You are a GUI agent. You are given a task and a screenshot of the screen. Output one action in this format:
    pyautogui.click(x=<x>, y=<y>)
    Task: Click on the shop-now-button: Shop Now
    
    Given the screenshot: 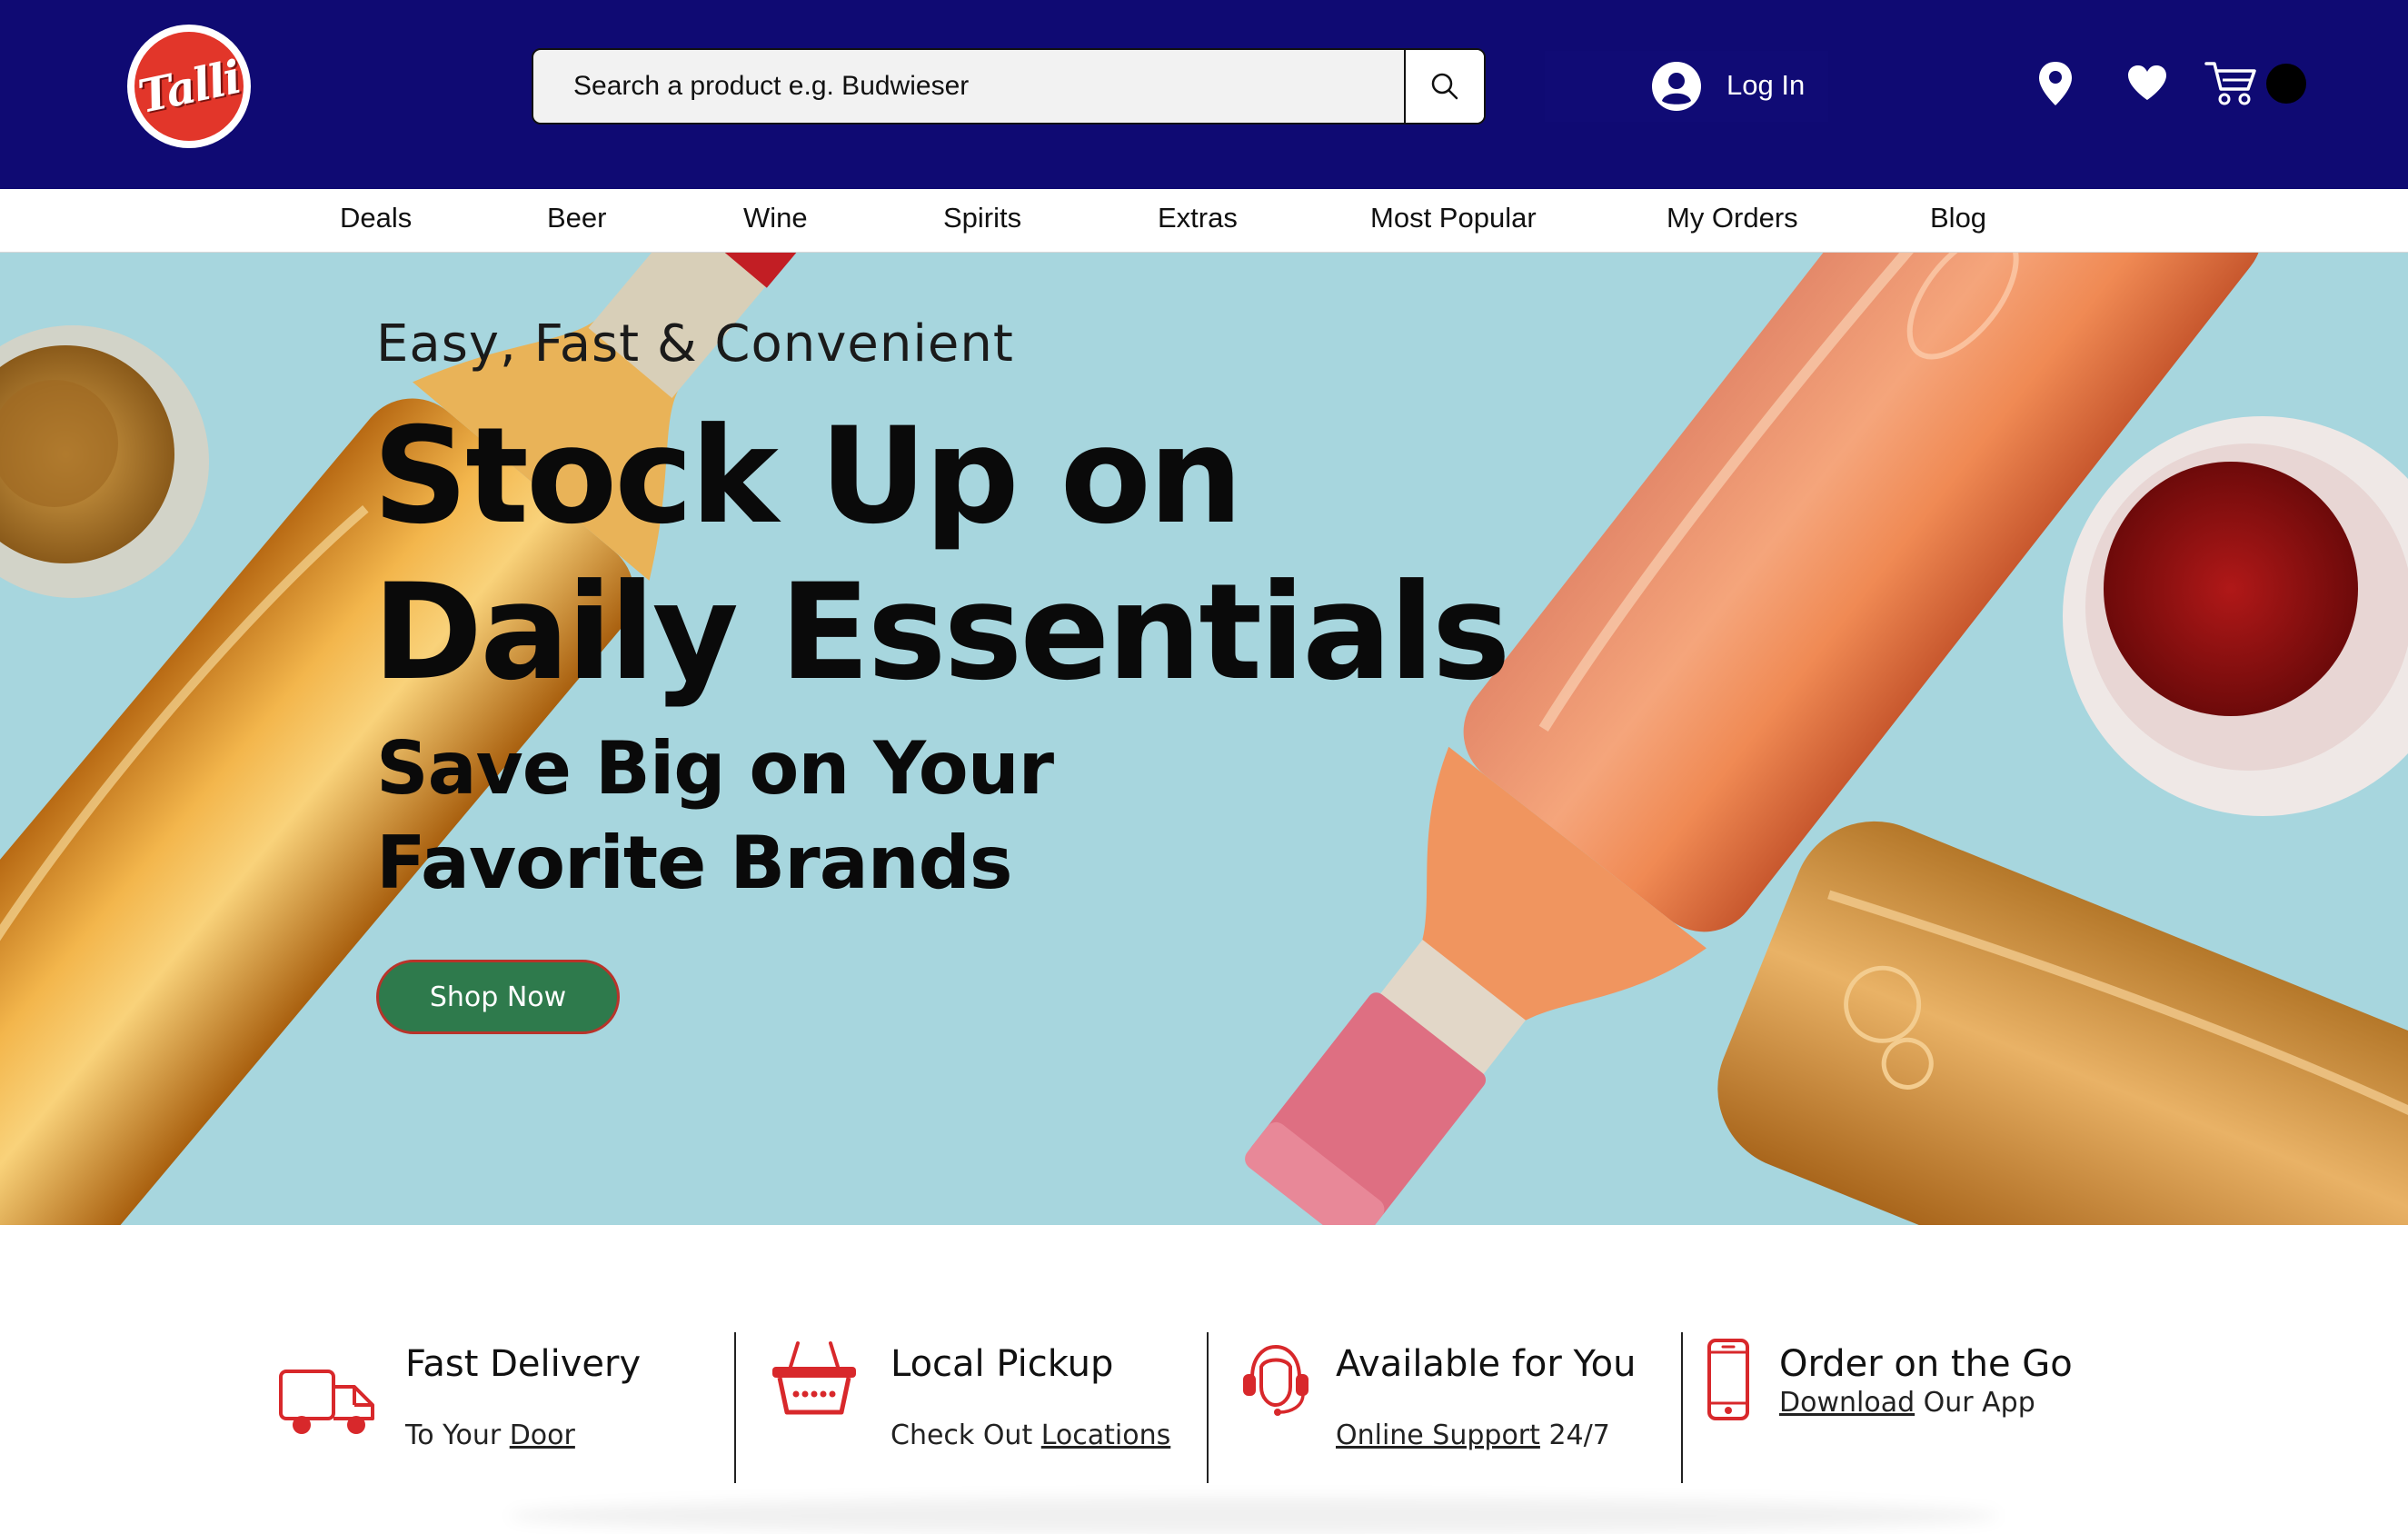 What is the action you would take?
    pyautogui.click(x=498, y=997)
    